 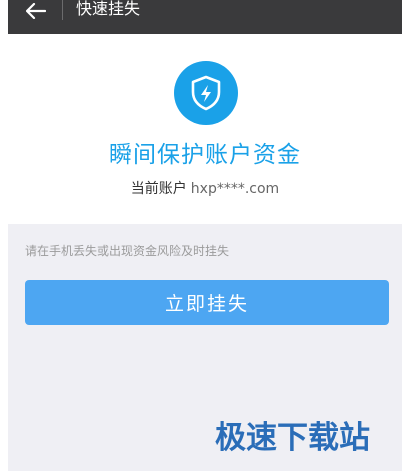 I want to click on top-bar: 快速挂失, so click(x=205, y=17).